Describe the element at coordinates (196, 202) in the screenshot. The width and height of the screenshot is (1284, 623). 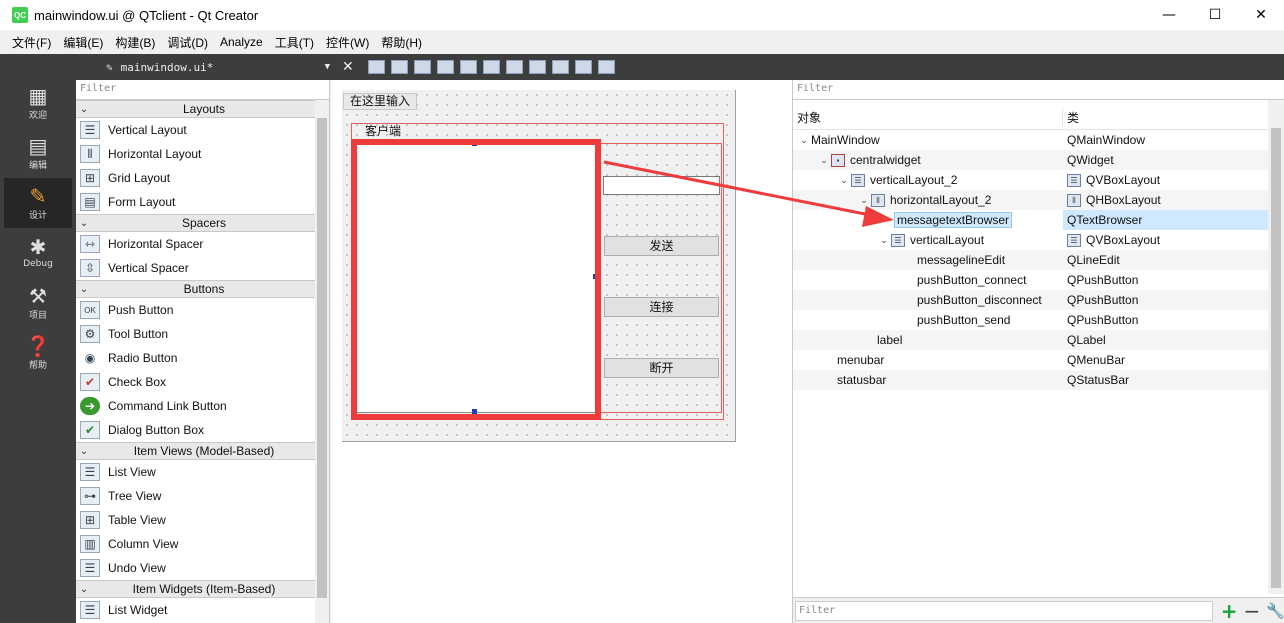
I see `widget-item: ▤ Form Layout` at that location.